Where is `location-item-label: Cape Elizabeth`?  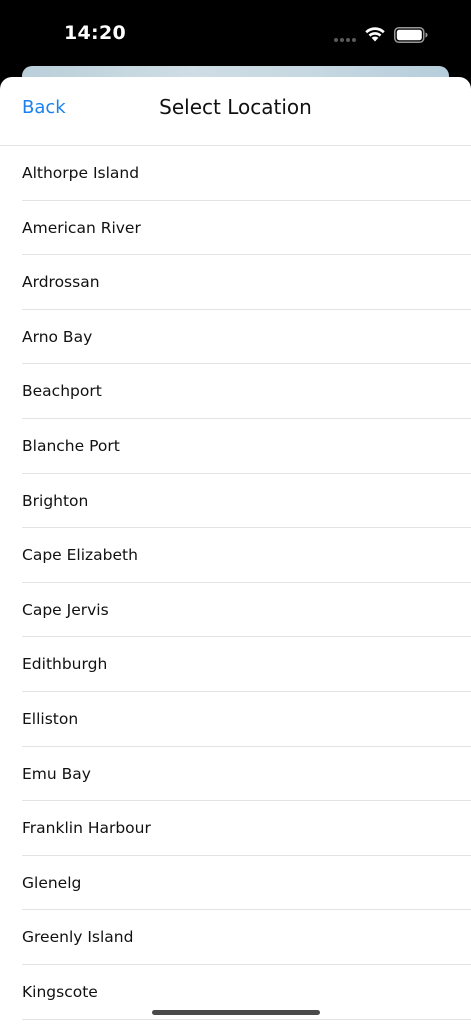
location-item-label: Cape Elizabeth is located at coordinates (80, 555).